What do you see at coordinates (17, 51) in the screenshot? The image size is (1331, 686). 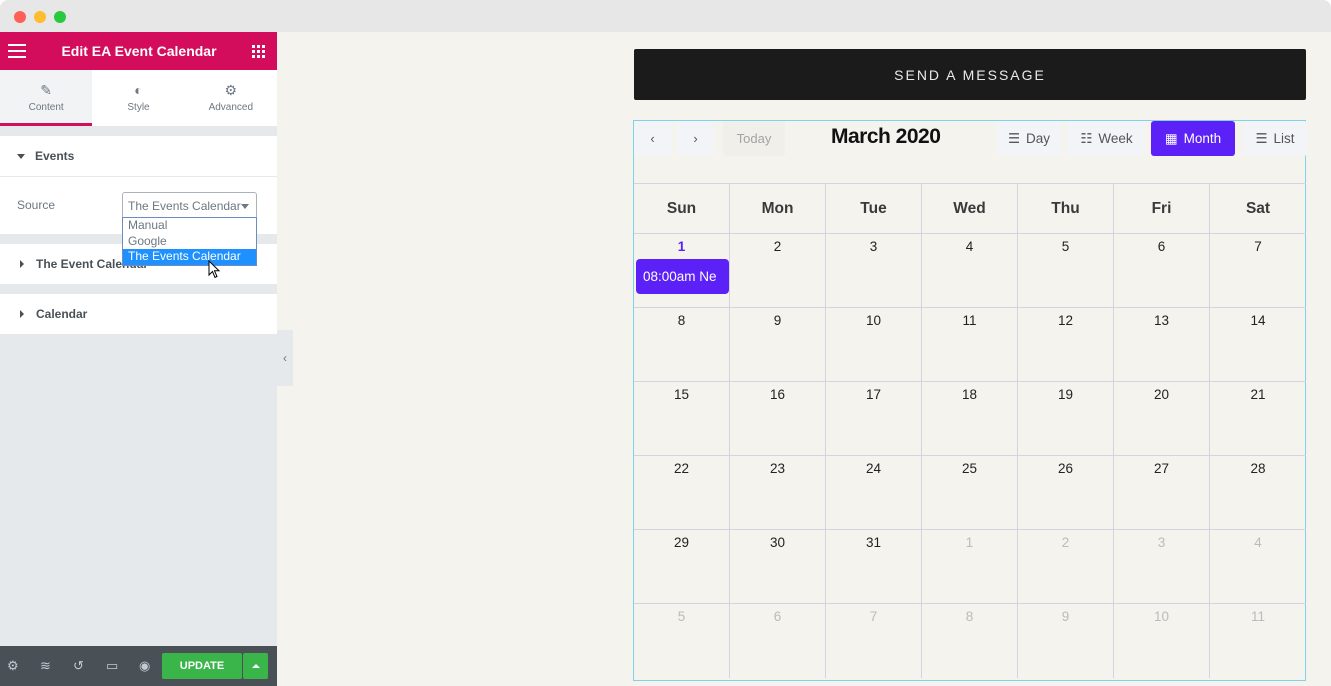 I see `menu-icon` at bounding box center [17, 51].